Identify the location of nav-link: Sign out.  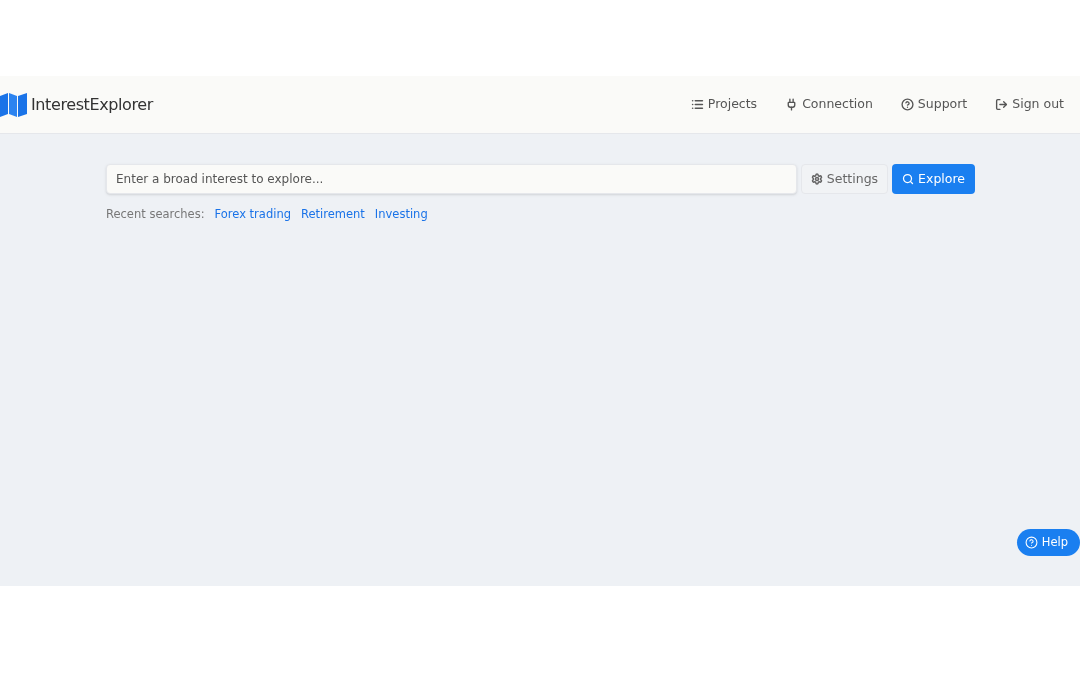
(1029, 104).